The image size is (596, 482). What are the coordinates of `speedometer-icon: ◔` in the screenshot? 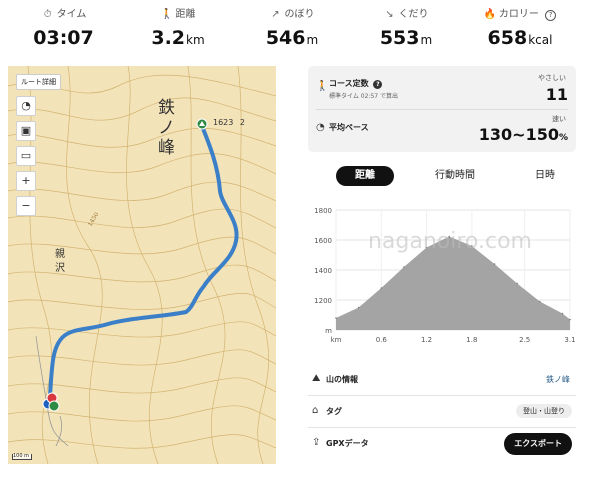 It's located at (320, 127).